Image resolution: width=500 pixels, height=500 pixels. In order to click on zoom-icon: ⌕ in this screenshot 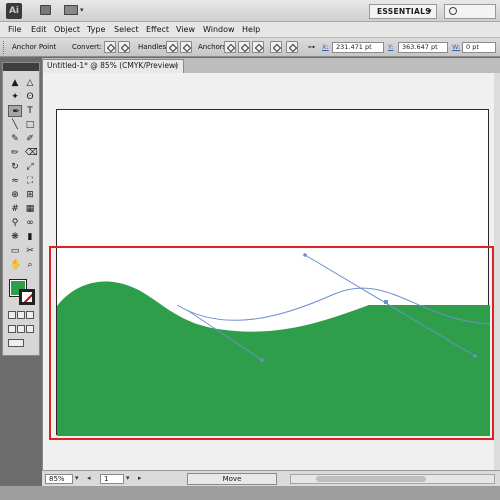, I will do `click(30, 265)`.